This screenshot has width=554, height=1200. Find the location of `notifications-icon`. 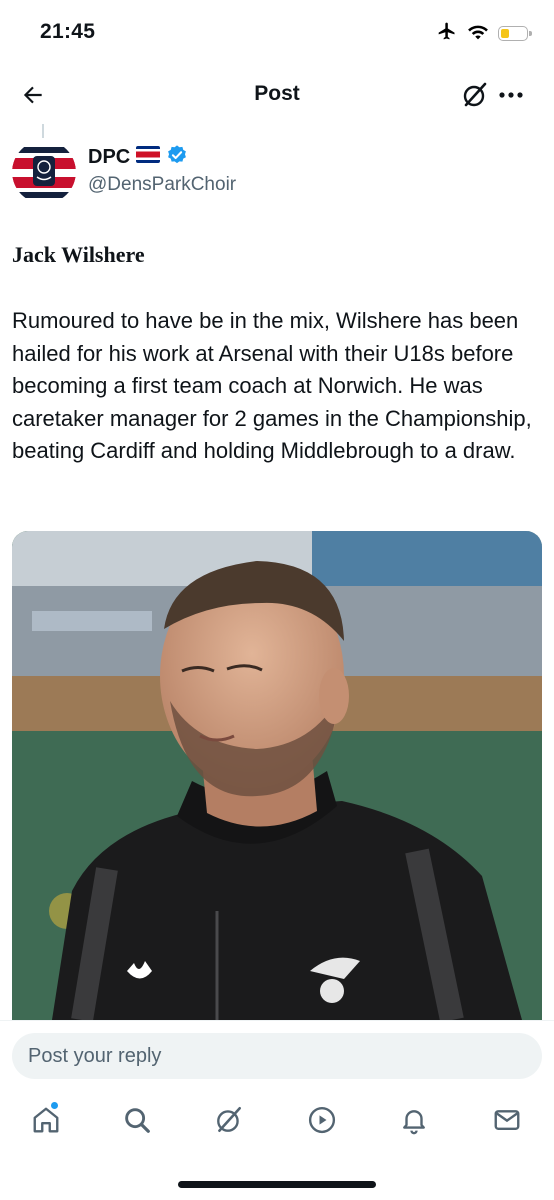

notifications-icon is located at coordinates (414, 1122).